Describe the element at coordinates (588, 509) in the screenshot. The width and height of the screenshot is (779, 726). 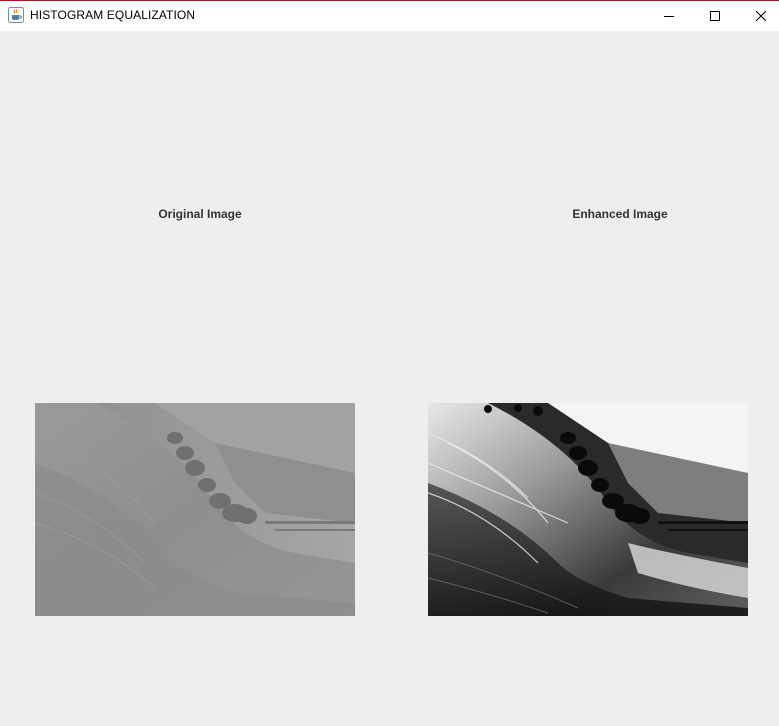
I see `enhanced-image` at that location.